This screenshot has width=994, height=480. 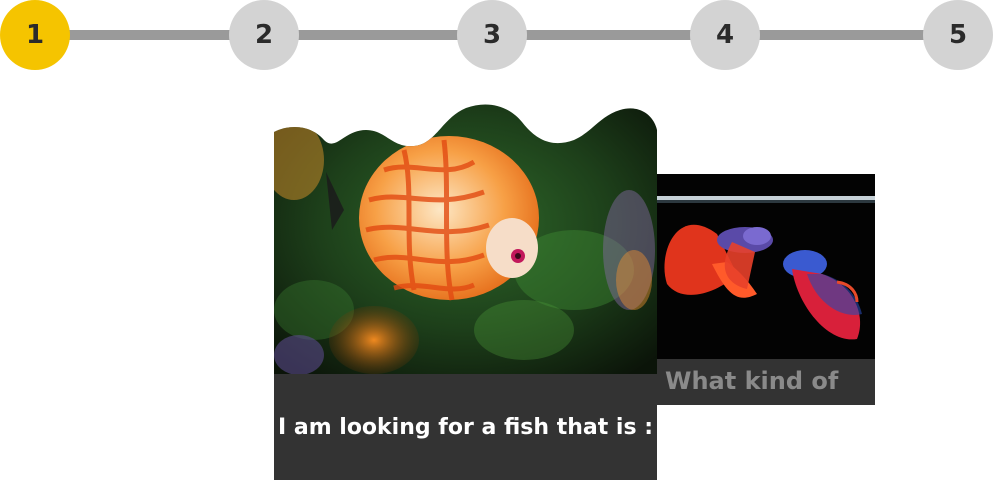 I want to click on step-5: 5, so click(x=958, y=35).